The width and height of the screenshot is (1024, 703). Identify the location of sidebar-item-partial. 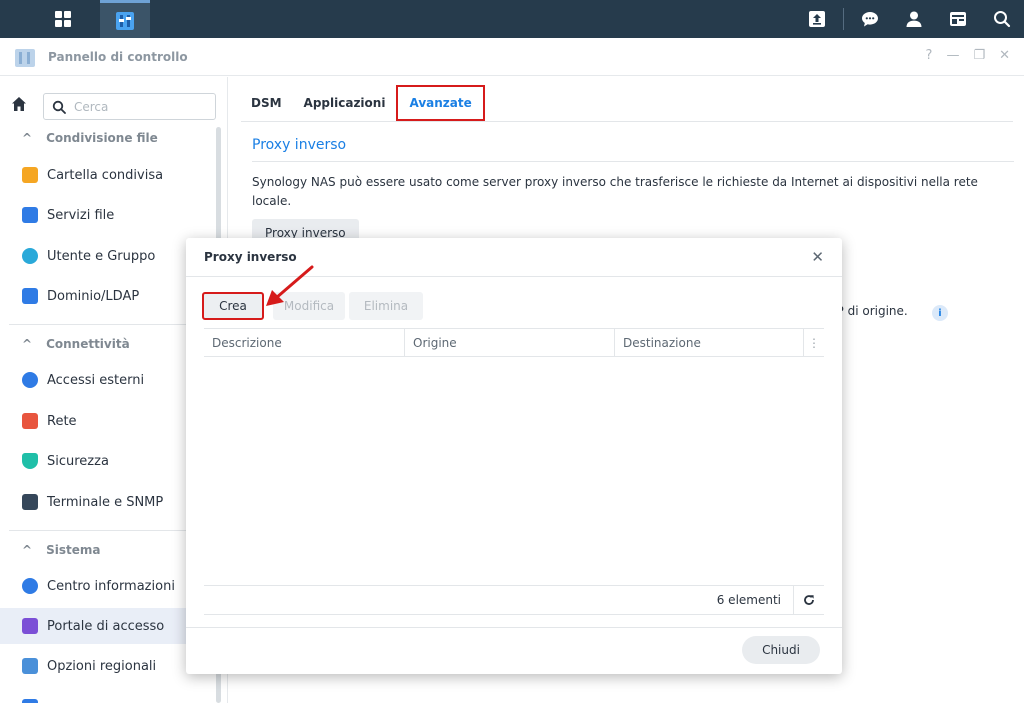
(104, 696).